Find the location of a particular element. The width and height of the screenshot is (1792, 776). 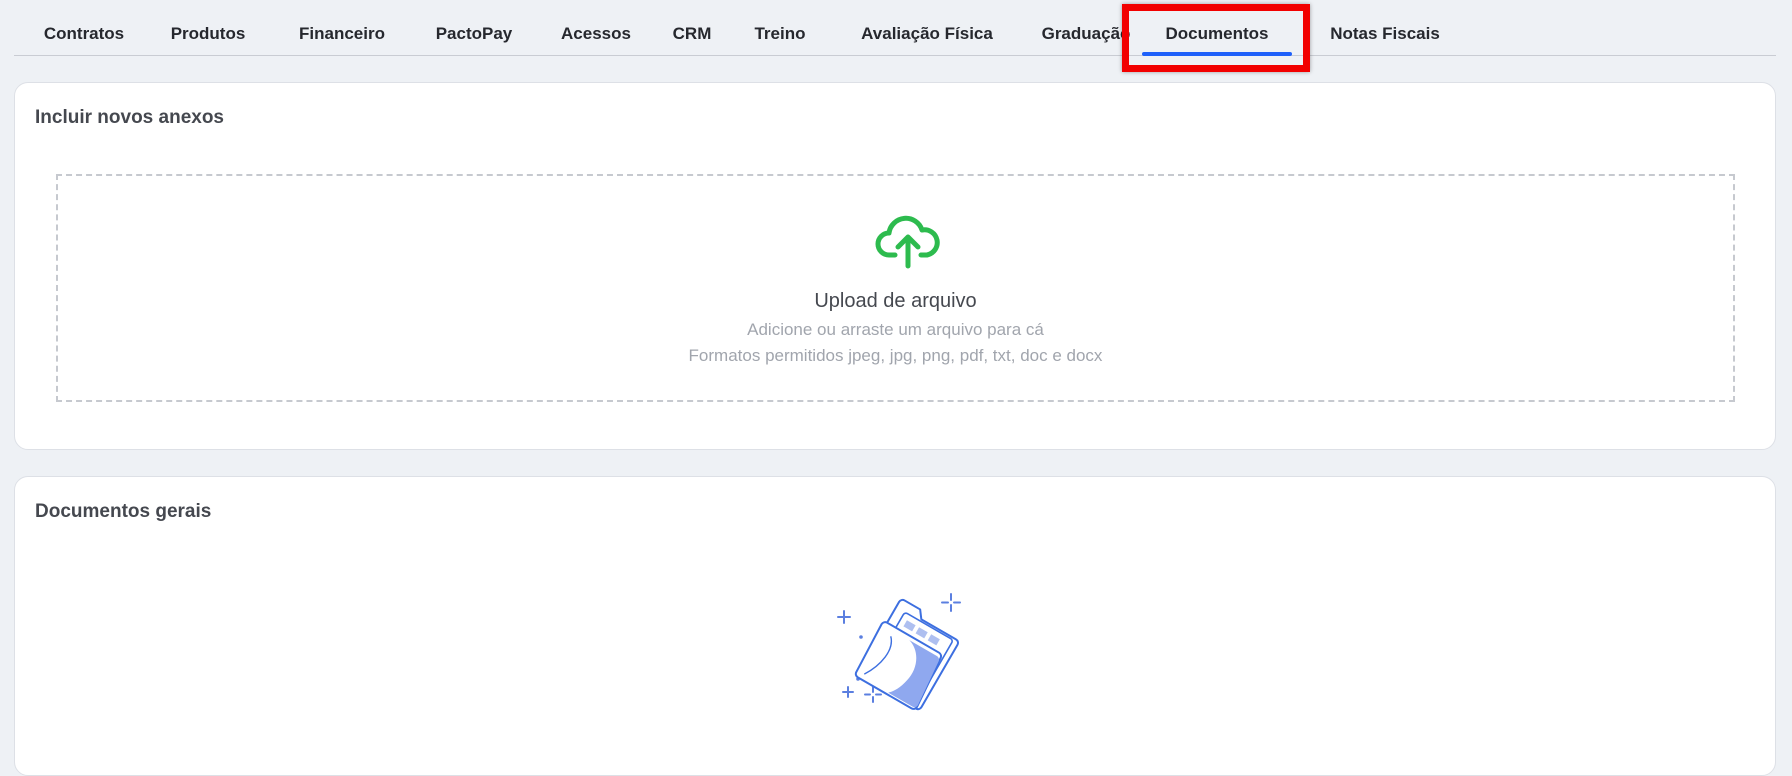

cloud-upload-icon is located at coordinates (907, 242).